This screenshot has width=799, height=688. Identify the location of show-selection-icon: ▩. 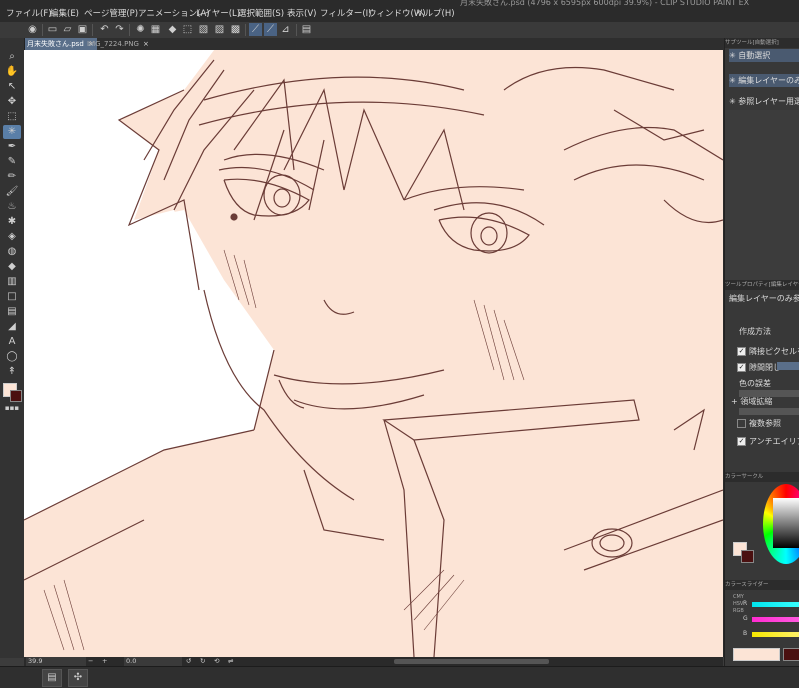
(235, 29).